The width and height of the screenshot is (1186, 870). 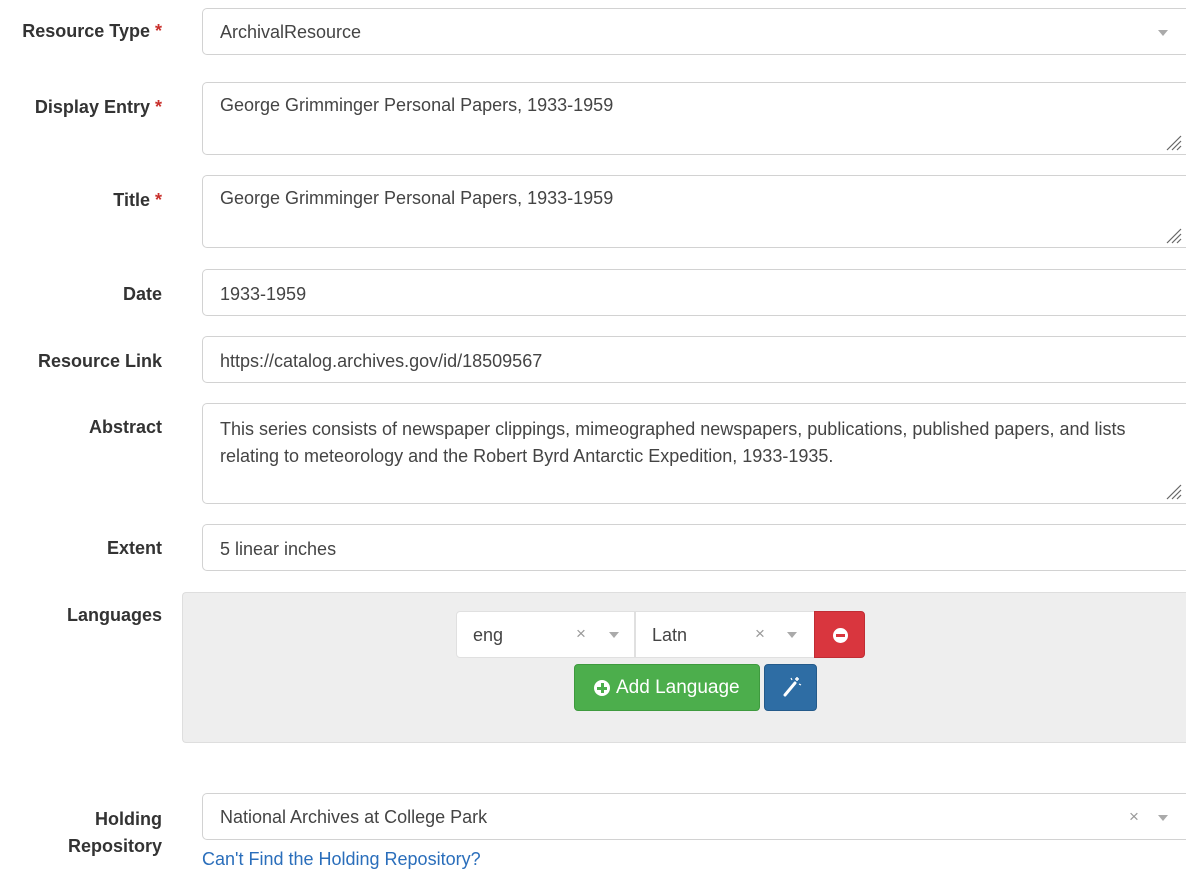 I want to click on holding-repository-value: National Archives at College Park, so click(x=354, y=817).